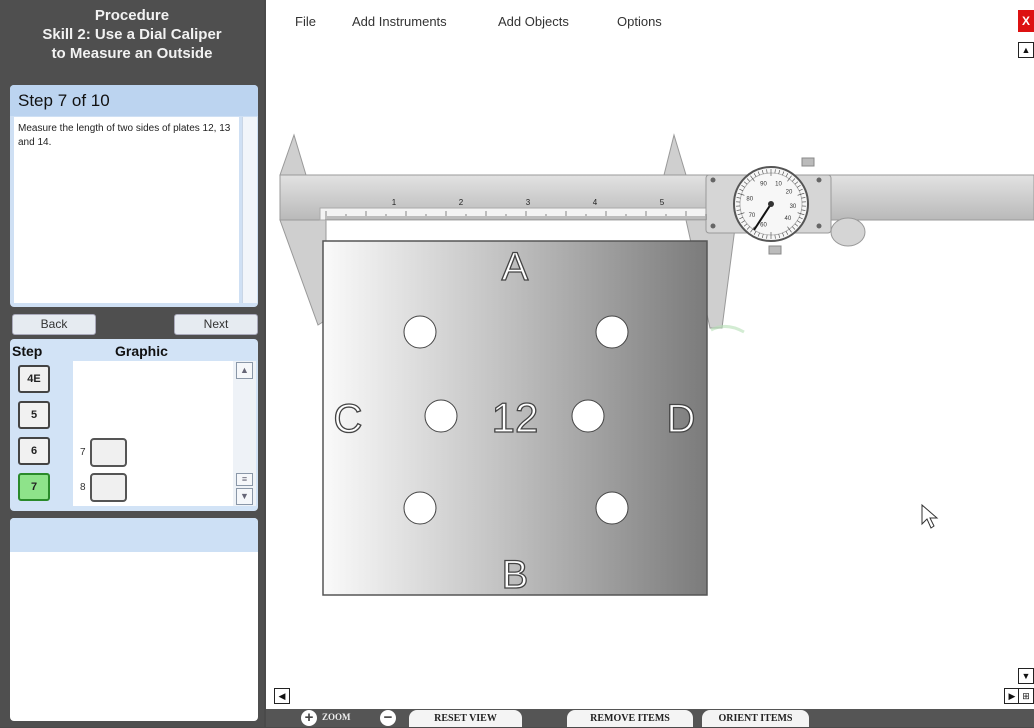 The height and width of the screenshot is (728, 1034). What do you see at coordinates (244, 479) in the screenshot?
I see `scroll-thumb: ≡` at bounding box center [244, 479].